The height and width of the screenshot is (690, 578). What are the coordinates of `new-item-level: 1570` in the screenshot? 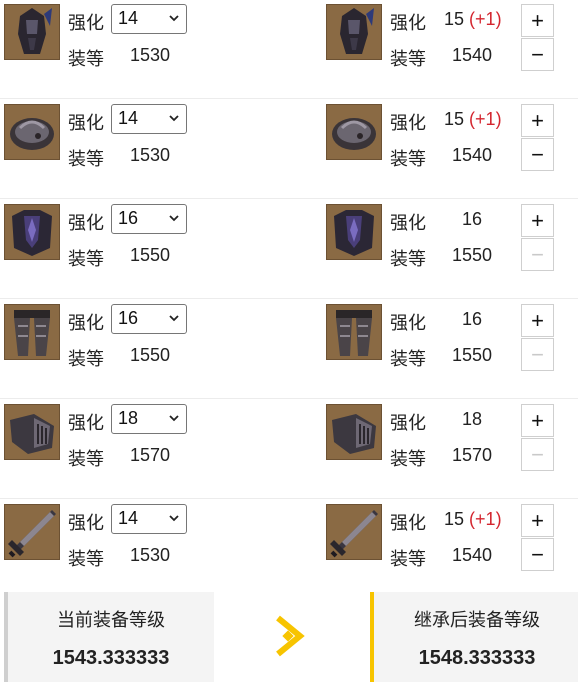 It's located at (472, 455).